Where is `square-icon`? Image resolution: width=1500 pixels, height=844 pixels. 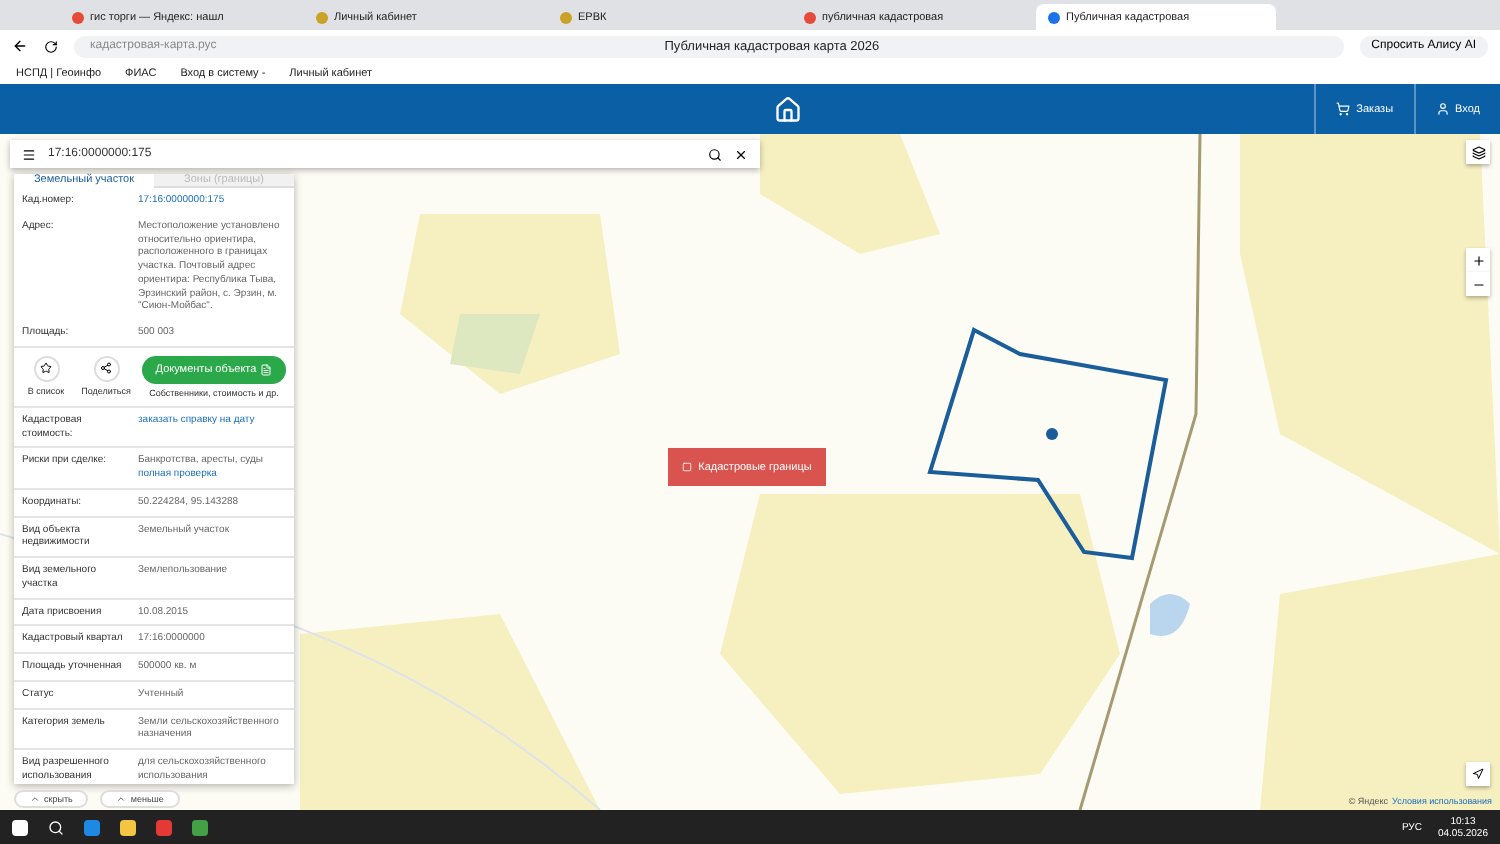
square-icon is located at coordinates (687, 467).